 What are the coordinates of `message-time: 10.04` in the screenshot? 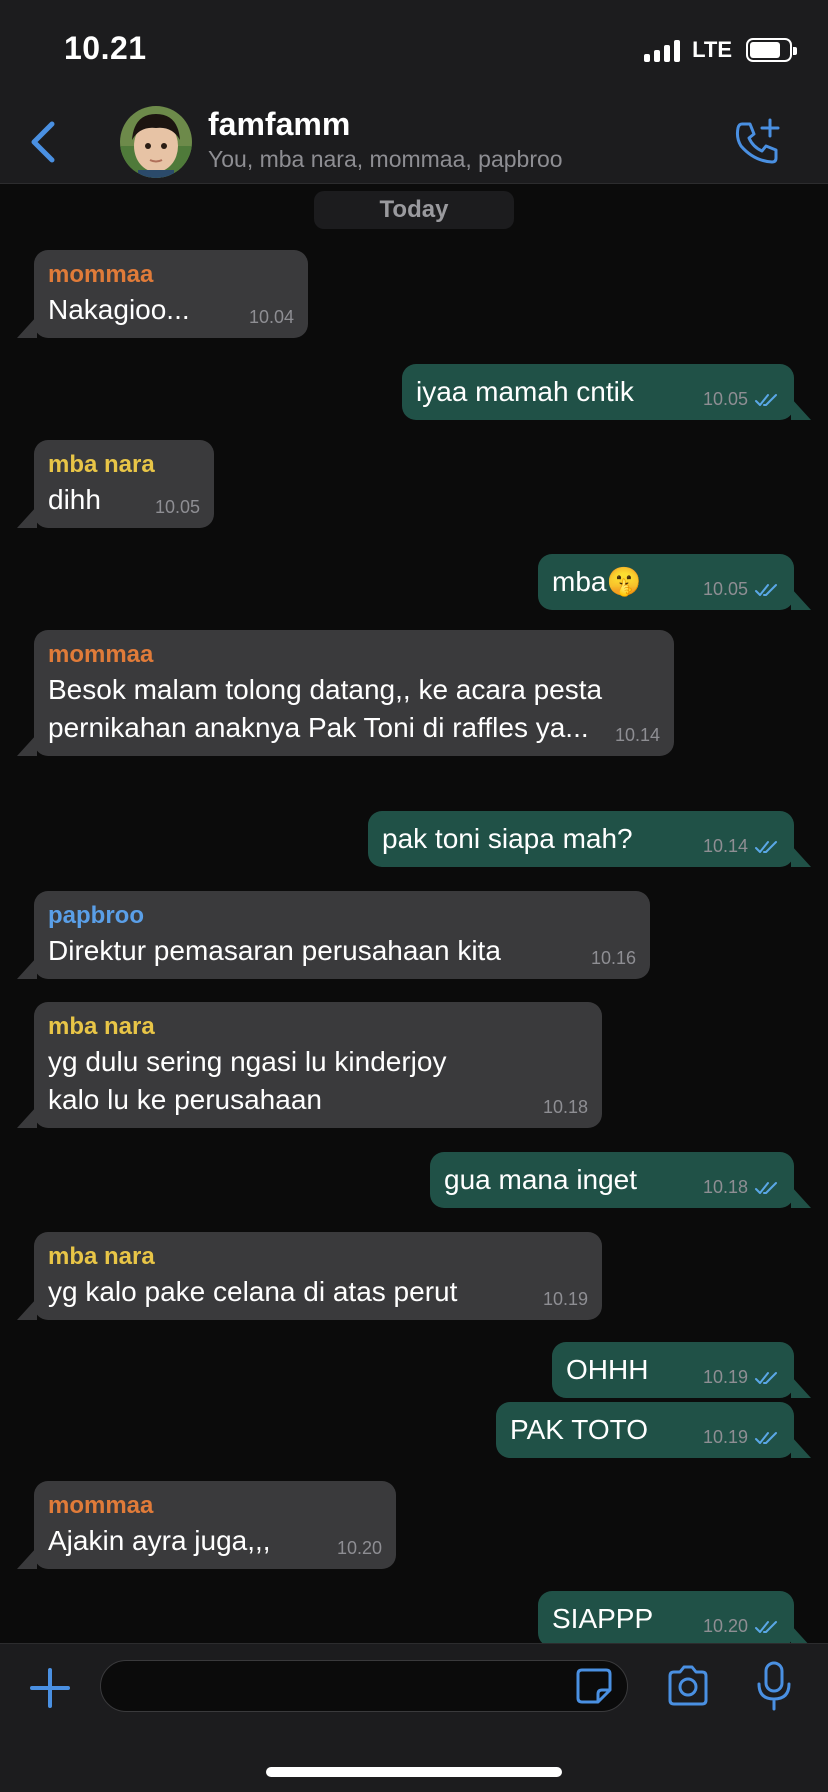 It's located at (271, 317).